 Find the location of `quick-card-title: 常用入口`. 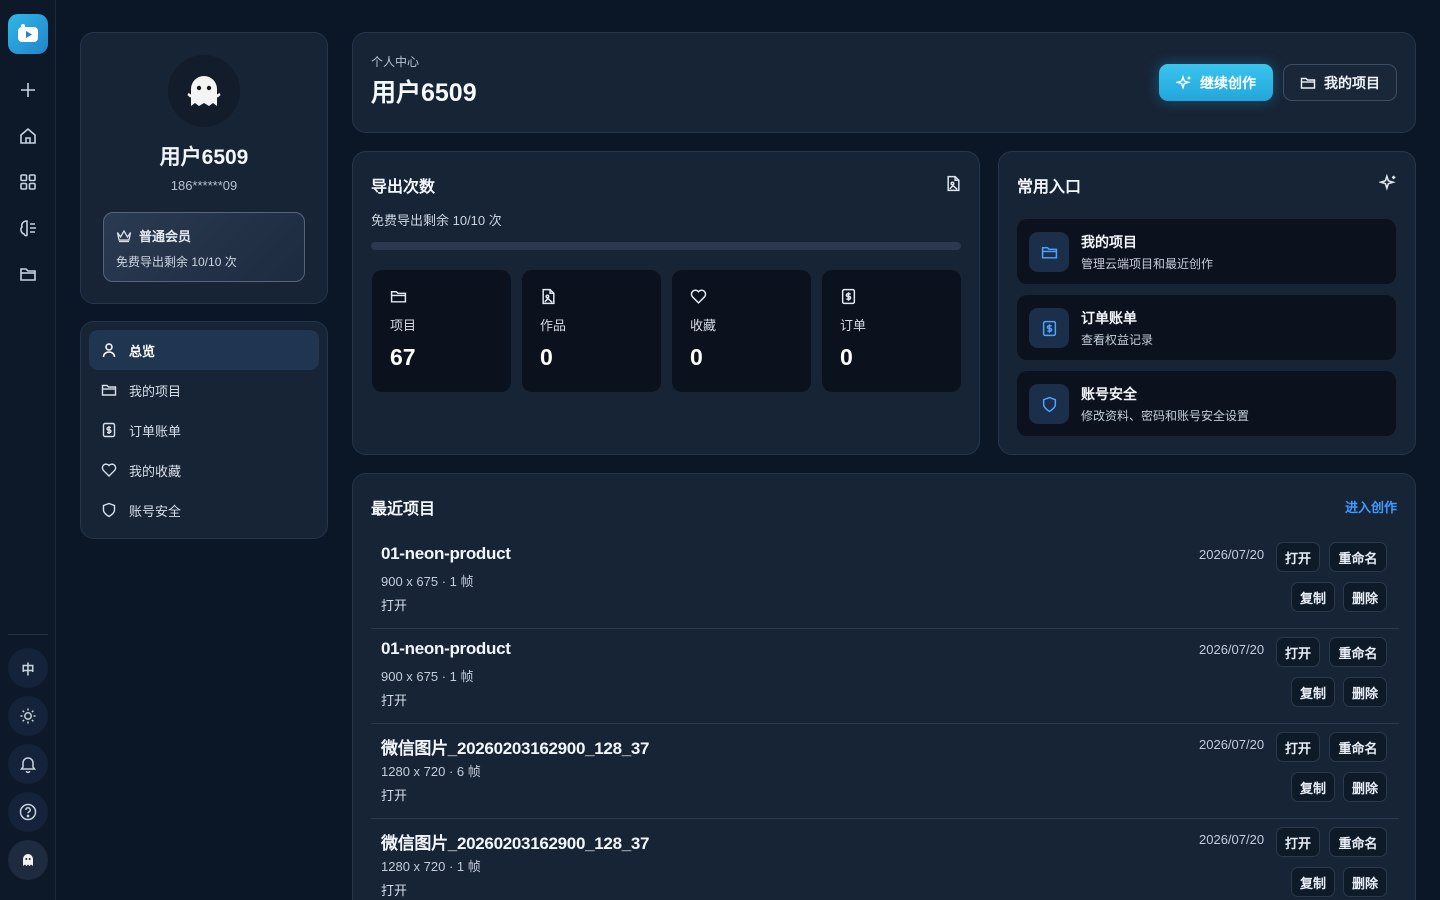

quick-card-title: 常用入口 is located at coordinates (1049, 187).